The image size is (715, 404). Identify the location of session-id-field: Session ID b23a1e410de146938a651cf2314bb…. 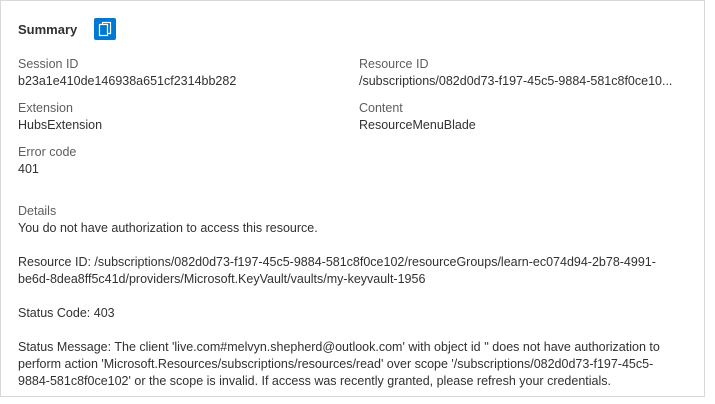
(127, 73).